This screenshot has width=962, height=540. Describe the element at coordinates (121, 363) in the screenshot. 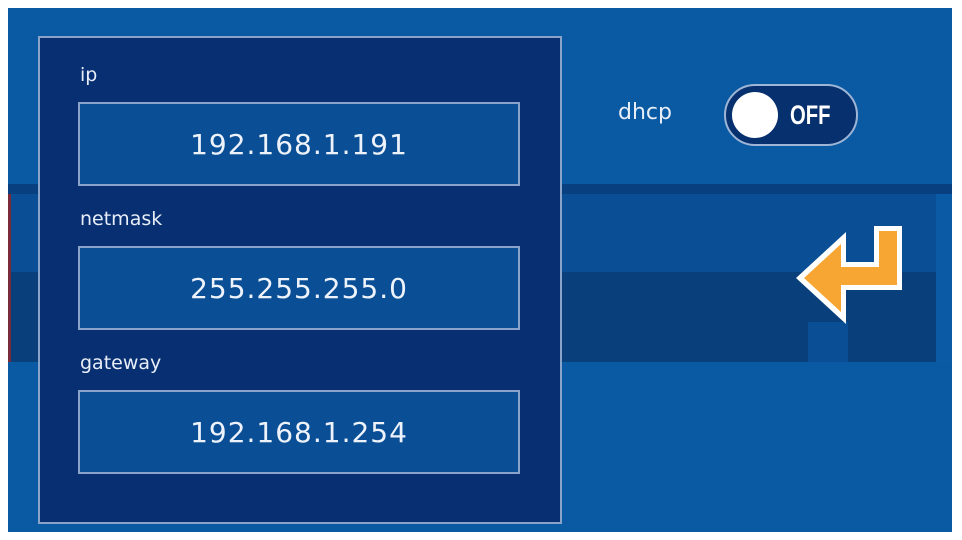

I see `gateway-label: gateway` at that location.